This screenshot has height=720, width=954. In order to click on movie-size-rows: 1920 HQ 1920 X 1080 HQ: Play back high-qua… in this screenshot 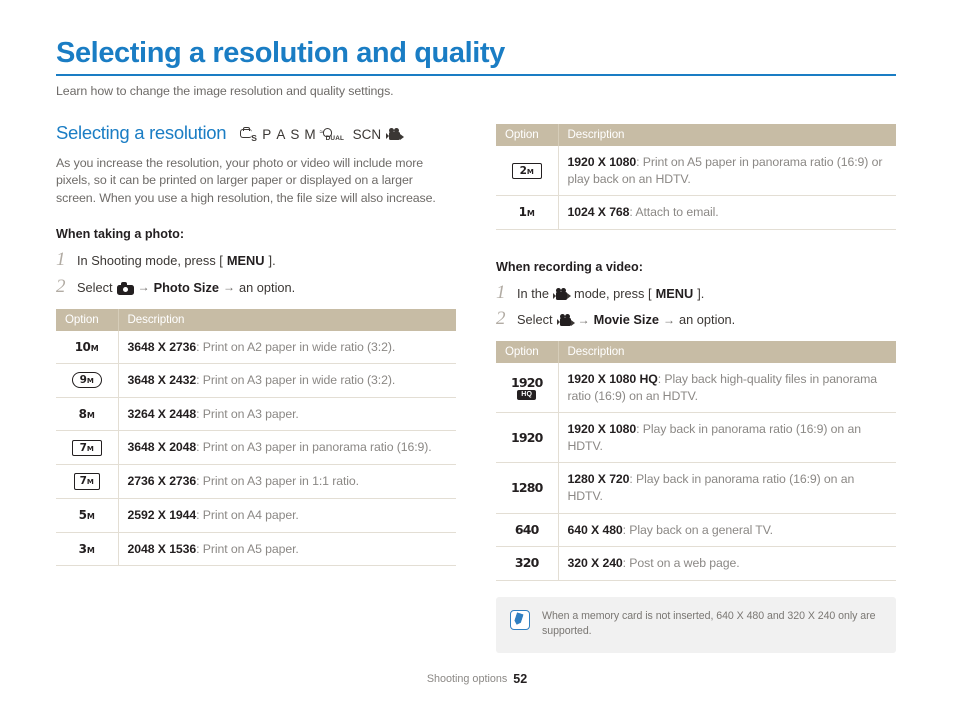, I will do `click(696, 472)`.